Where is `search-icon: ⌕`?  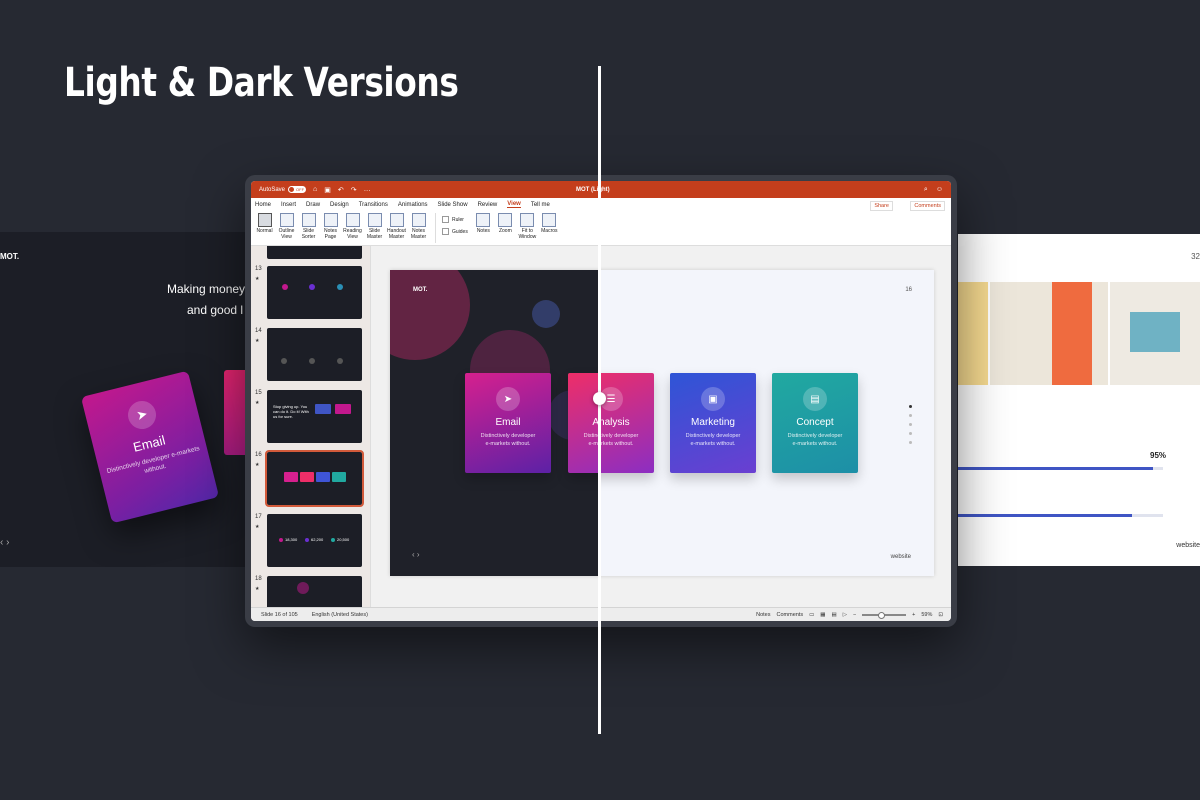
search-icon: ⌕ is located at coordinates (926, 190).